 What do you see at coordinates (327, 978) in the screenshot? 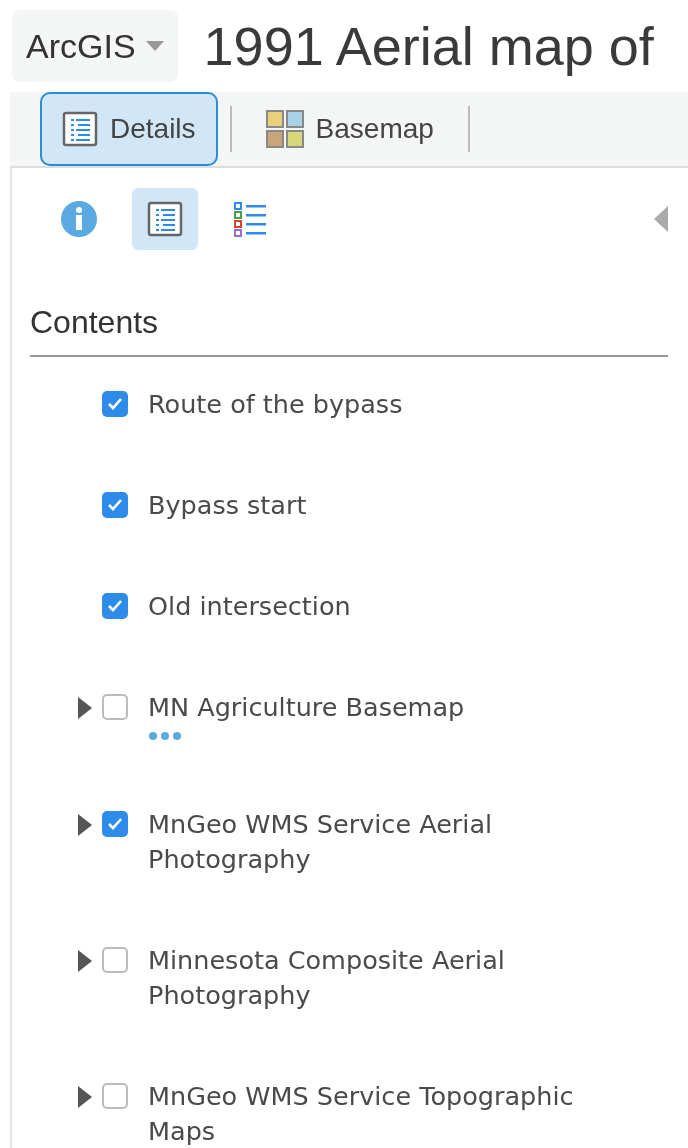
I see `layer-name: Minnesota Composite Aerial Photography` at bounding box center [327, 978].